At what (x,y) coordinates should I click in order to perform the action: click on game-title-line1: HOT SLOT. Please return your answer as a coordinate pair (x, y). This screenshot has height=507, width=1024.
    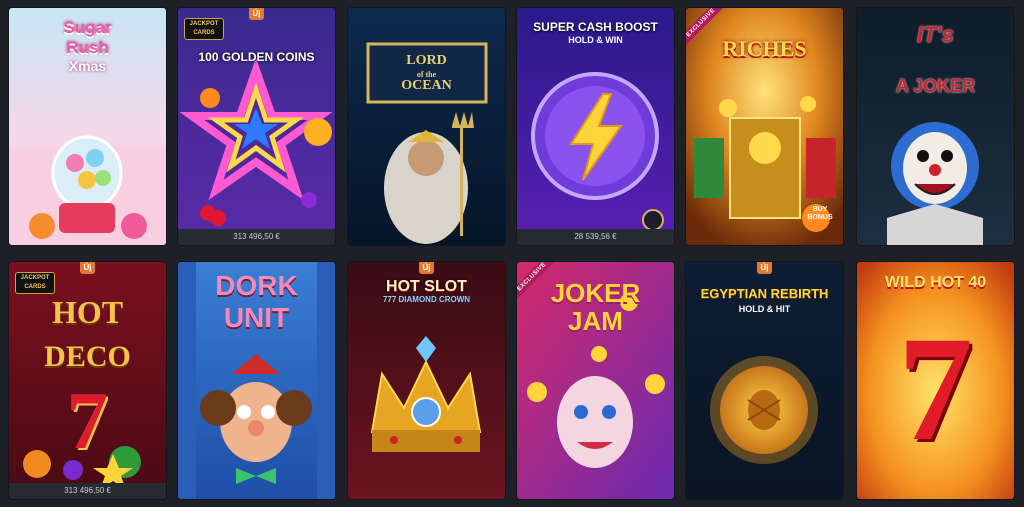
    Looking at the image, I should click on (426, 286).